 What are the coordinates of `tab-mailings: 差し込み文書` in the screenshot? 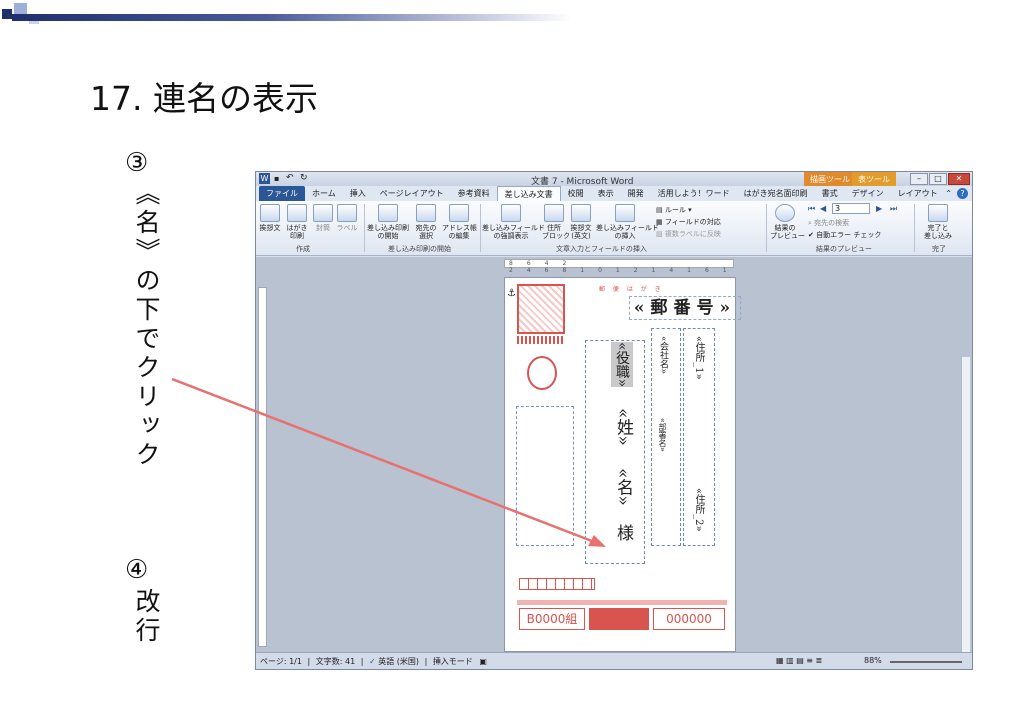 It's located at (528, 193).